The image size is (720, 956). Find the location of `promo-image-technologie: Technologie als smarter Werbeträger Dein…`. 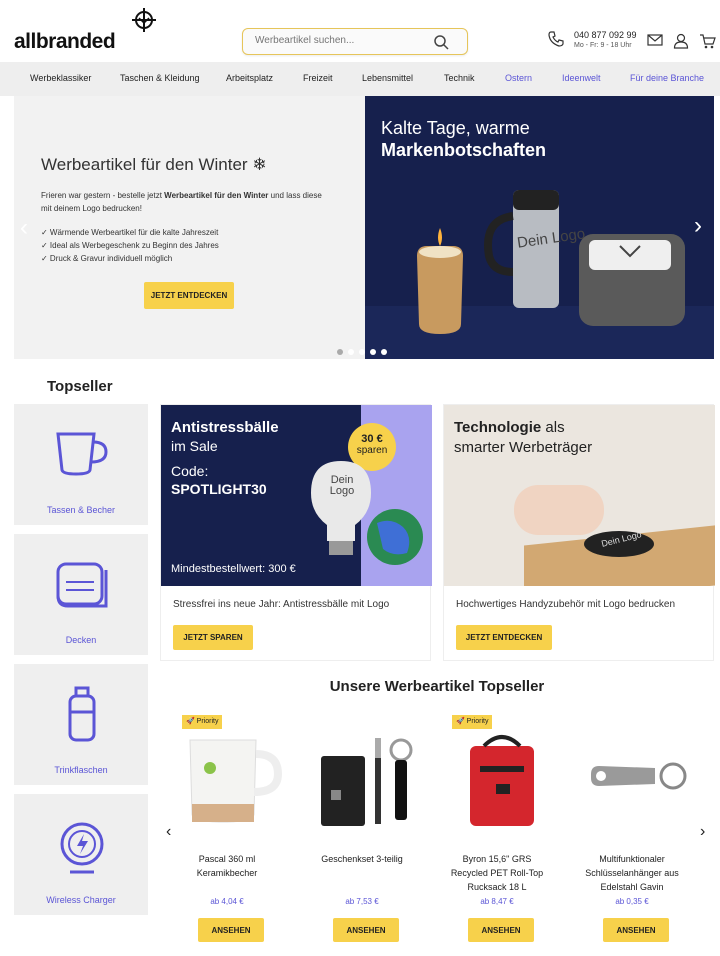

promo-image-technologie: Technologie als smarter Werbeträger Dein… is located at coordinates (579, 495).